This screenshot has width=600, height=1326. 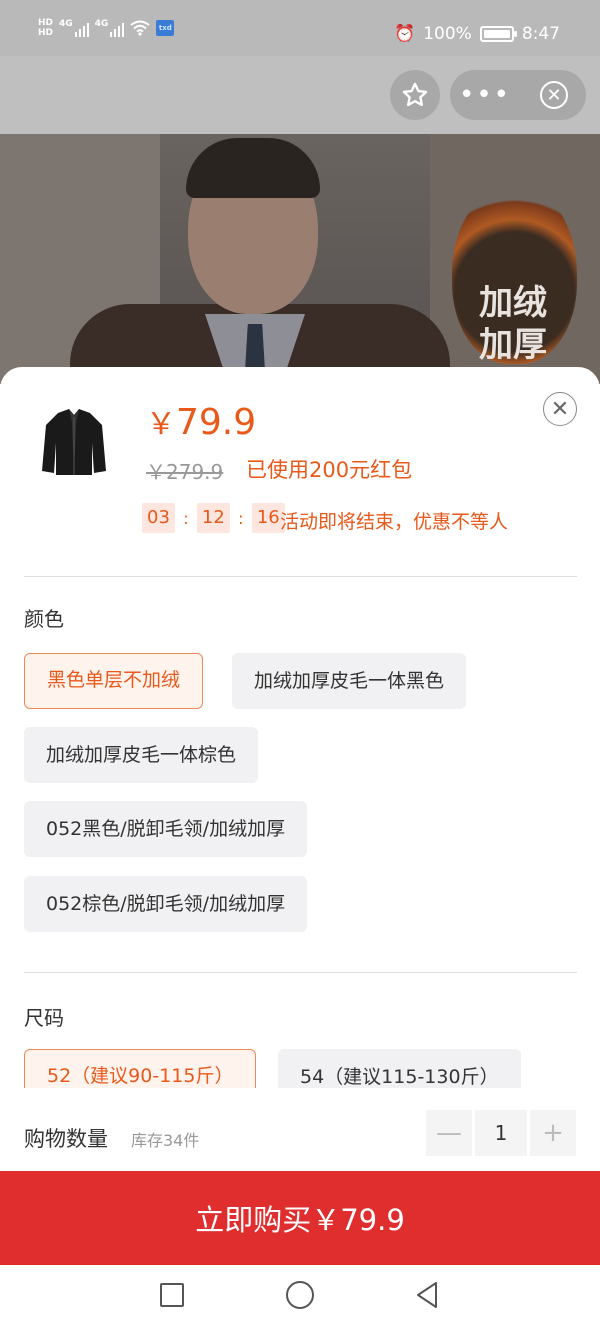 What do you see at coordinates (166, 829) in the screenshot?
I see `color-option-3: 052黑色/脱卸毛领/加绒加厚` at bounding box center [166, 829].